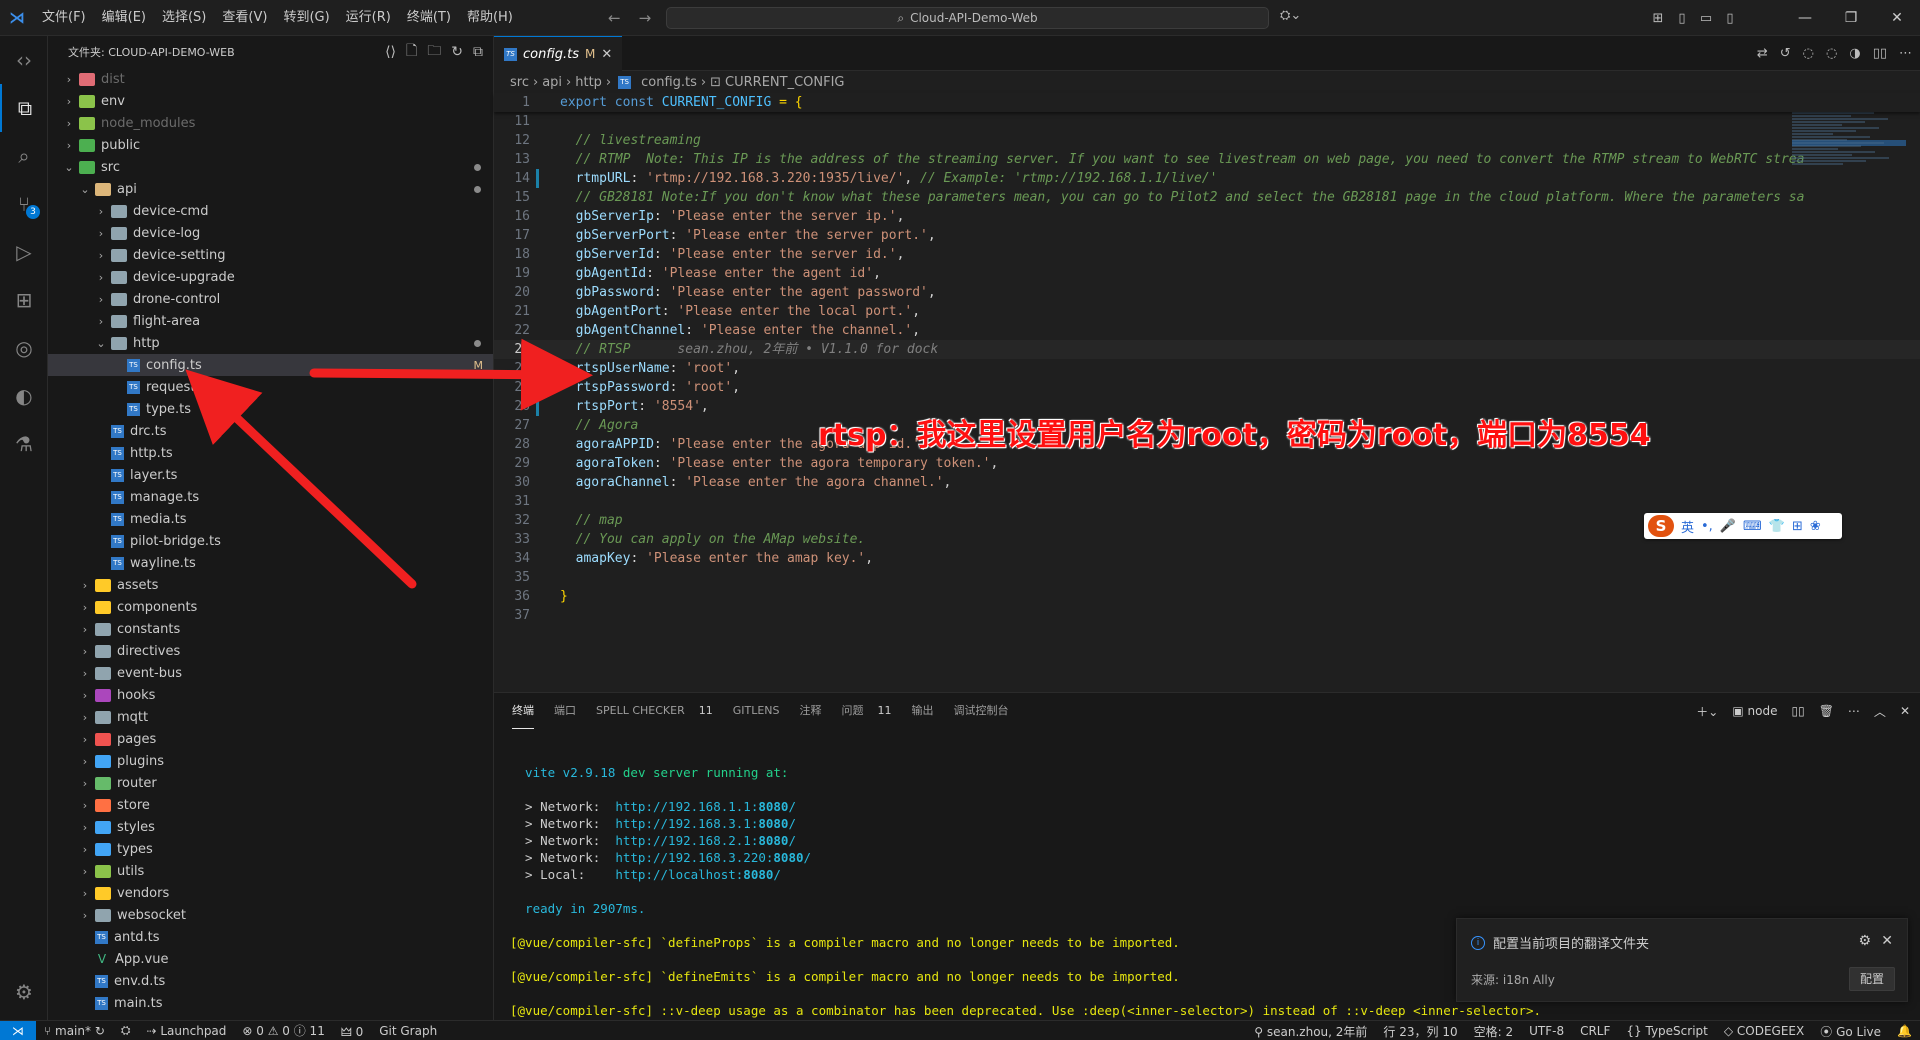 This screenshot has width=1920, height=1040. What do you see at coordinates (270, 981) in the screenshot?
I see `file-item: TS env.d.ts` at bounding box center [270, 981].